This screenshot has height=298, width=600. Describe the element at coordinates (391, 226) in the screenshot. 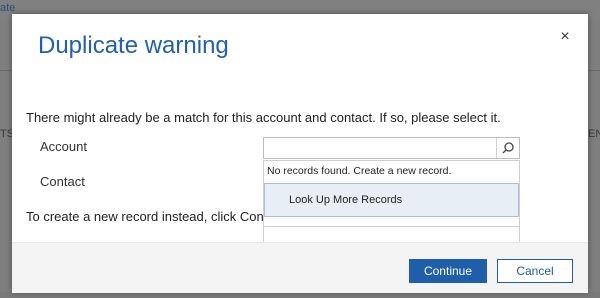

I see `dropdown-divider` at that location.